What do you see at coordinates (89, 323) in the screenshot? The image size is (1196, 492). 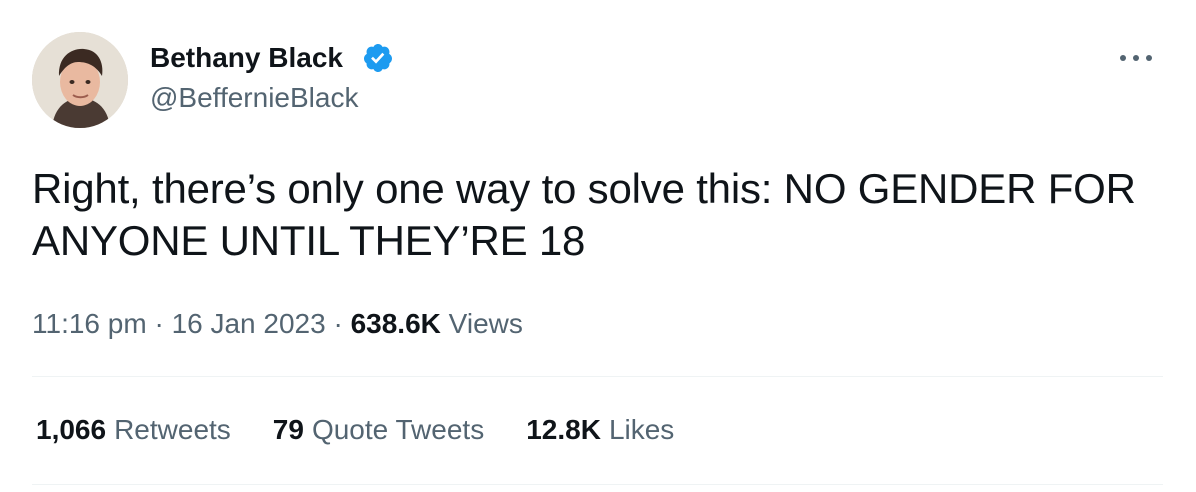 I see `tweet-time: 11:16 pm` at bounding box center [89, 323].